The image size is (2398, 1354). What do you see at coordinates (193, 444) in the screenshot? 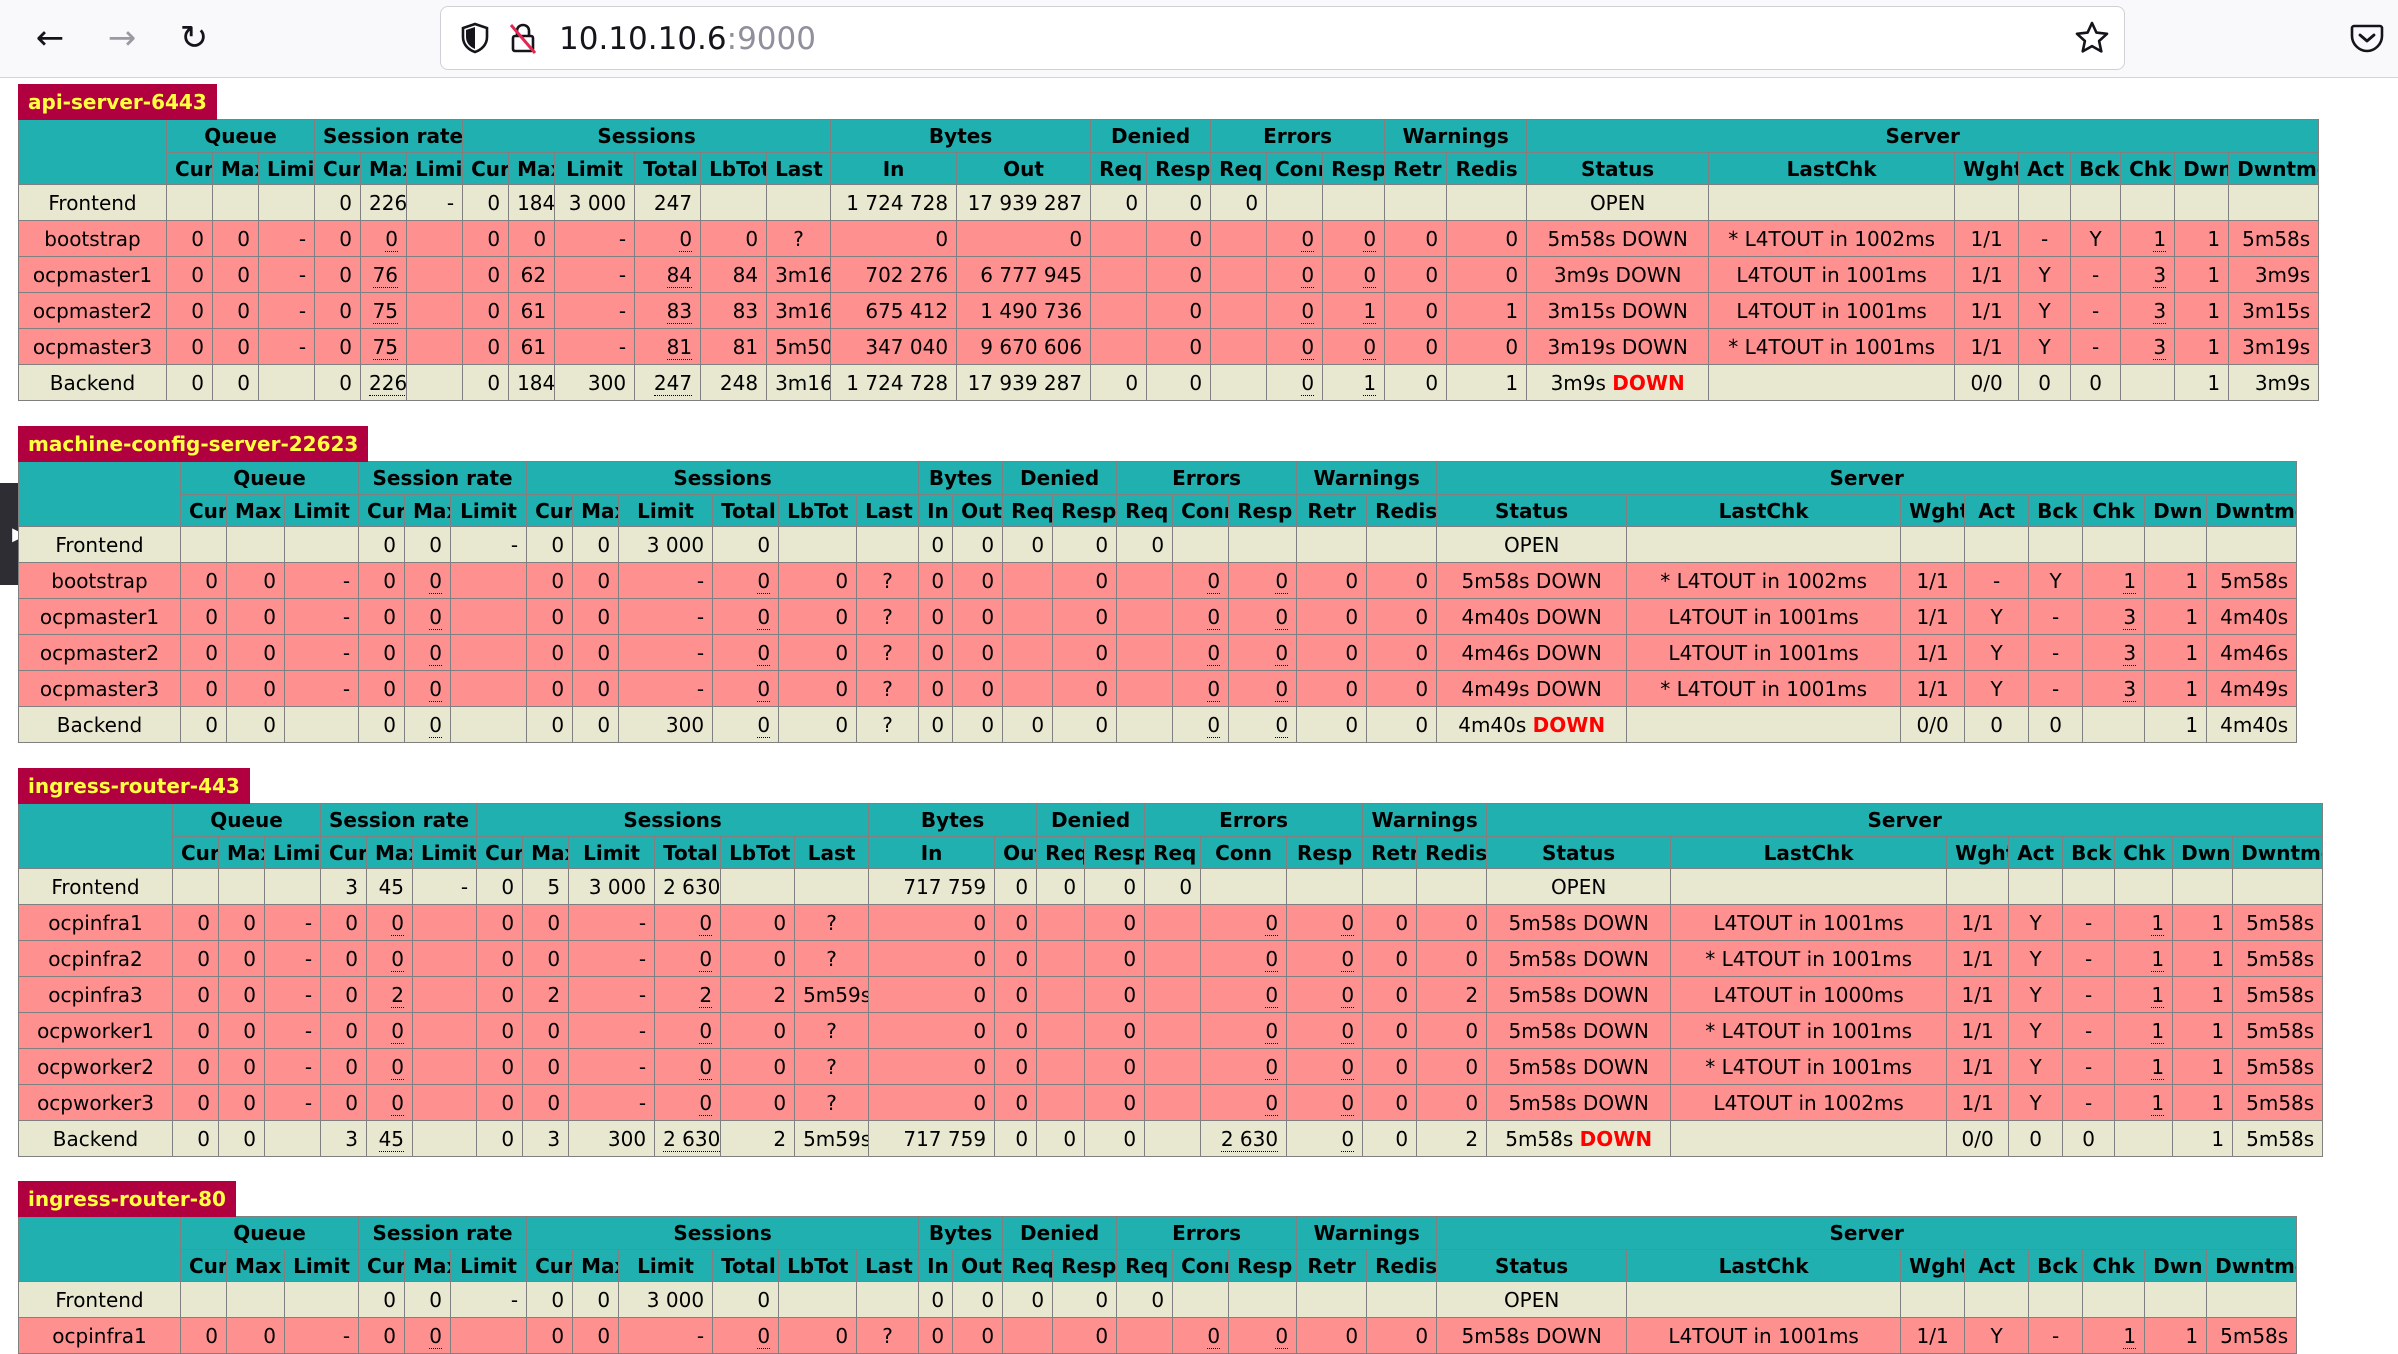
I see `proxy-name: machine-config-server-22623` at bounding box center [193, 444].